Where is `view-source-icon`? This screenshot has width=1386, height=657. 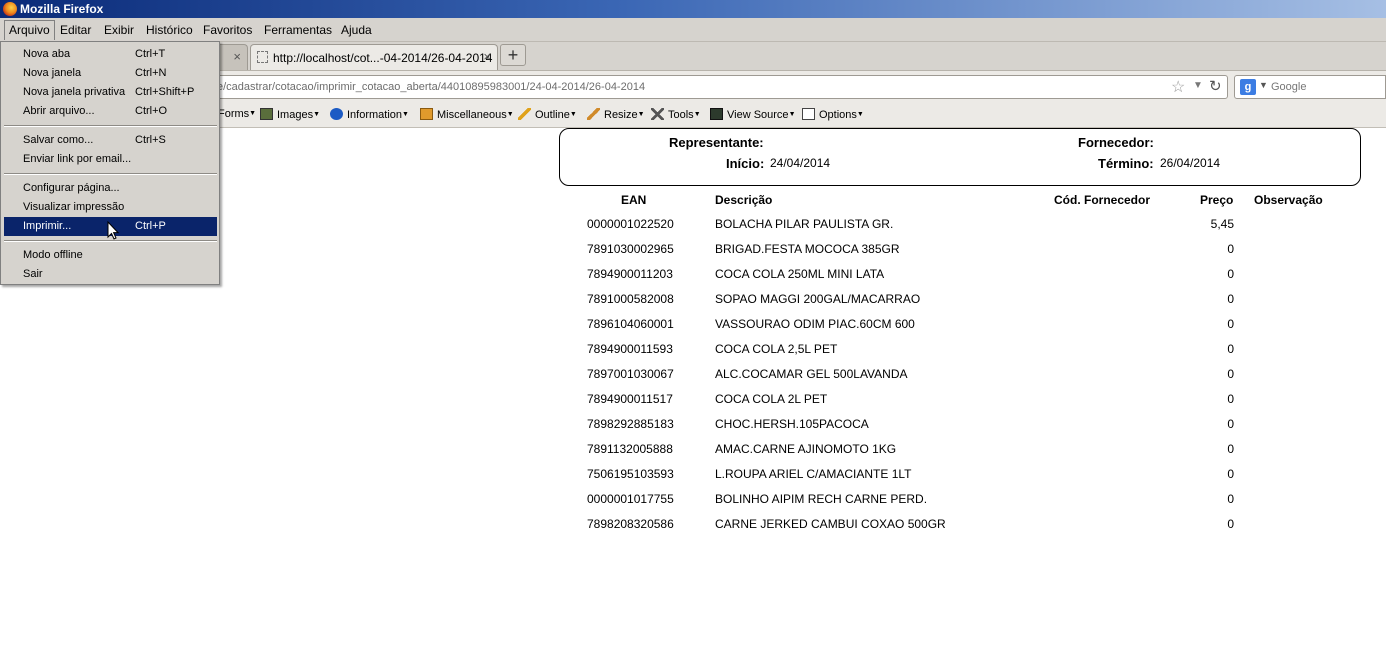 view-source-icon is located at coordinates (716, 114).